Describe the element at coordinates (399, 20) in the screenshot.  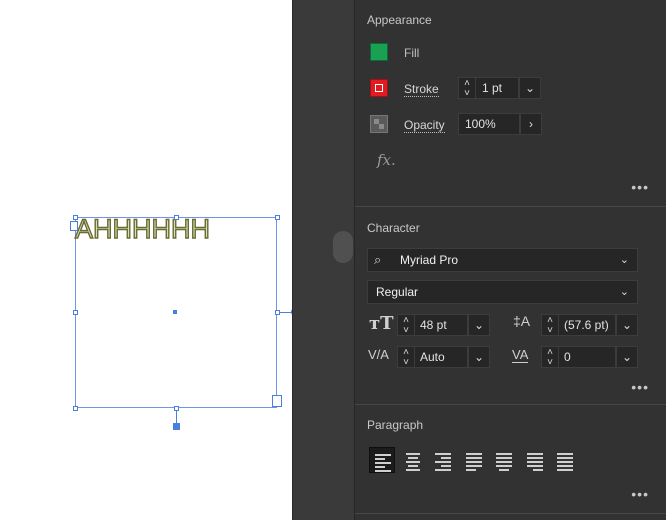
I see `appearance-title: Appearance` at that location.